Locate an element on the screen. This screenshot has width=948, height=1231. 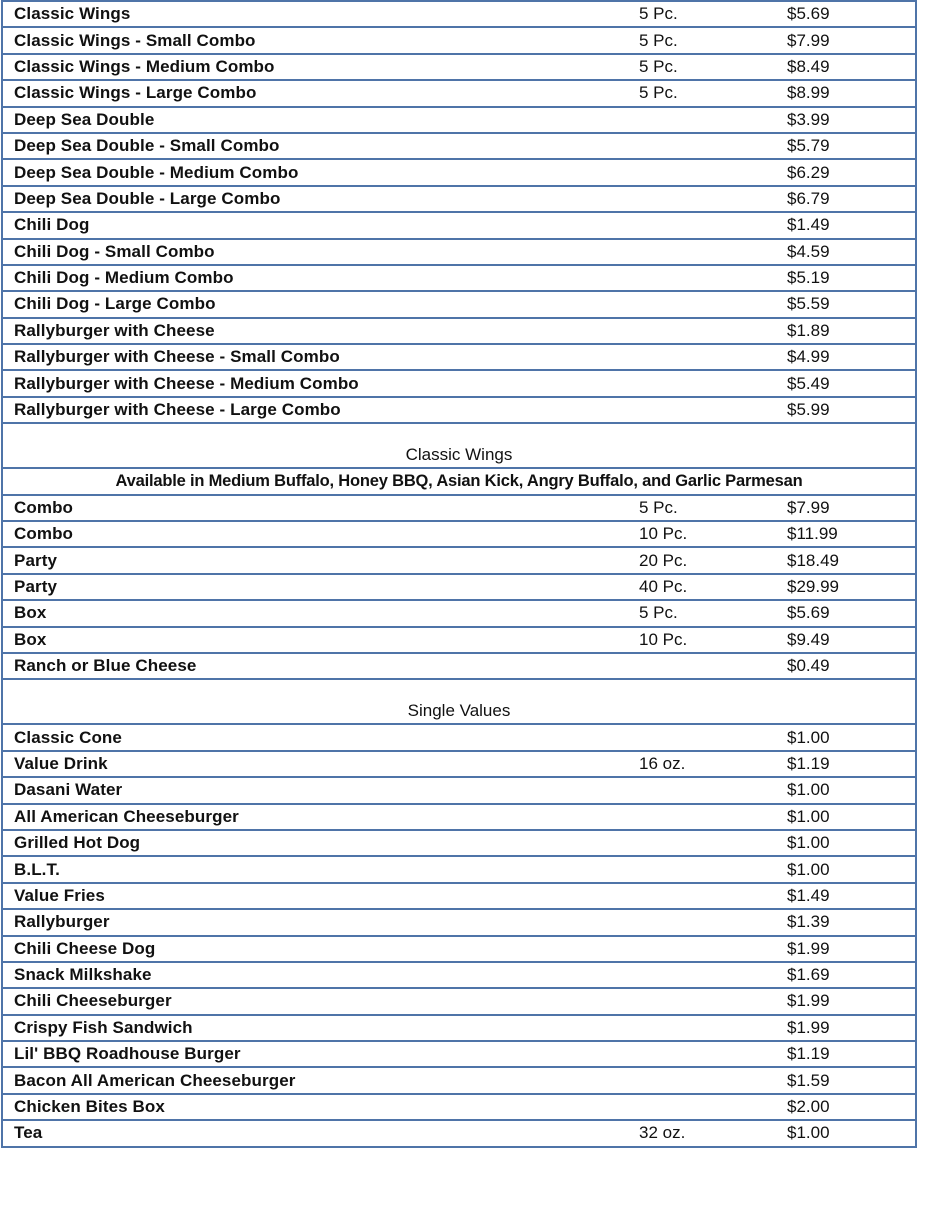
item-name: Chili Cheeseburger is located at coordinates (314, 1001).